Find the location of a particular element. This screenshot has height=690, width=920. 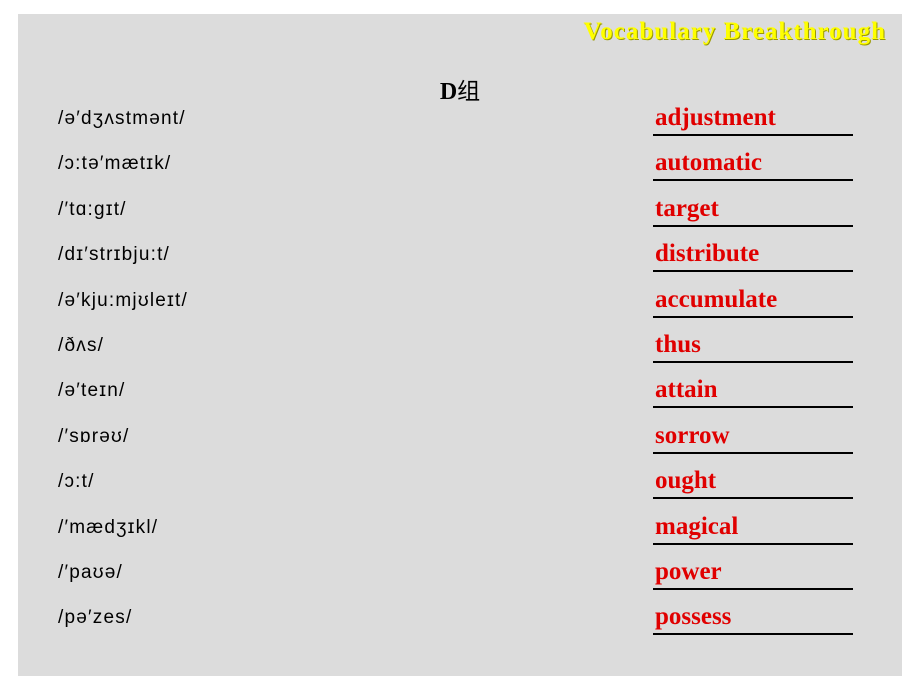

vocabulary-row: /ɔ:t/ ought is located at coordinates (460, 491).